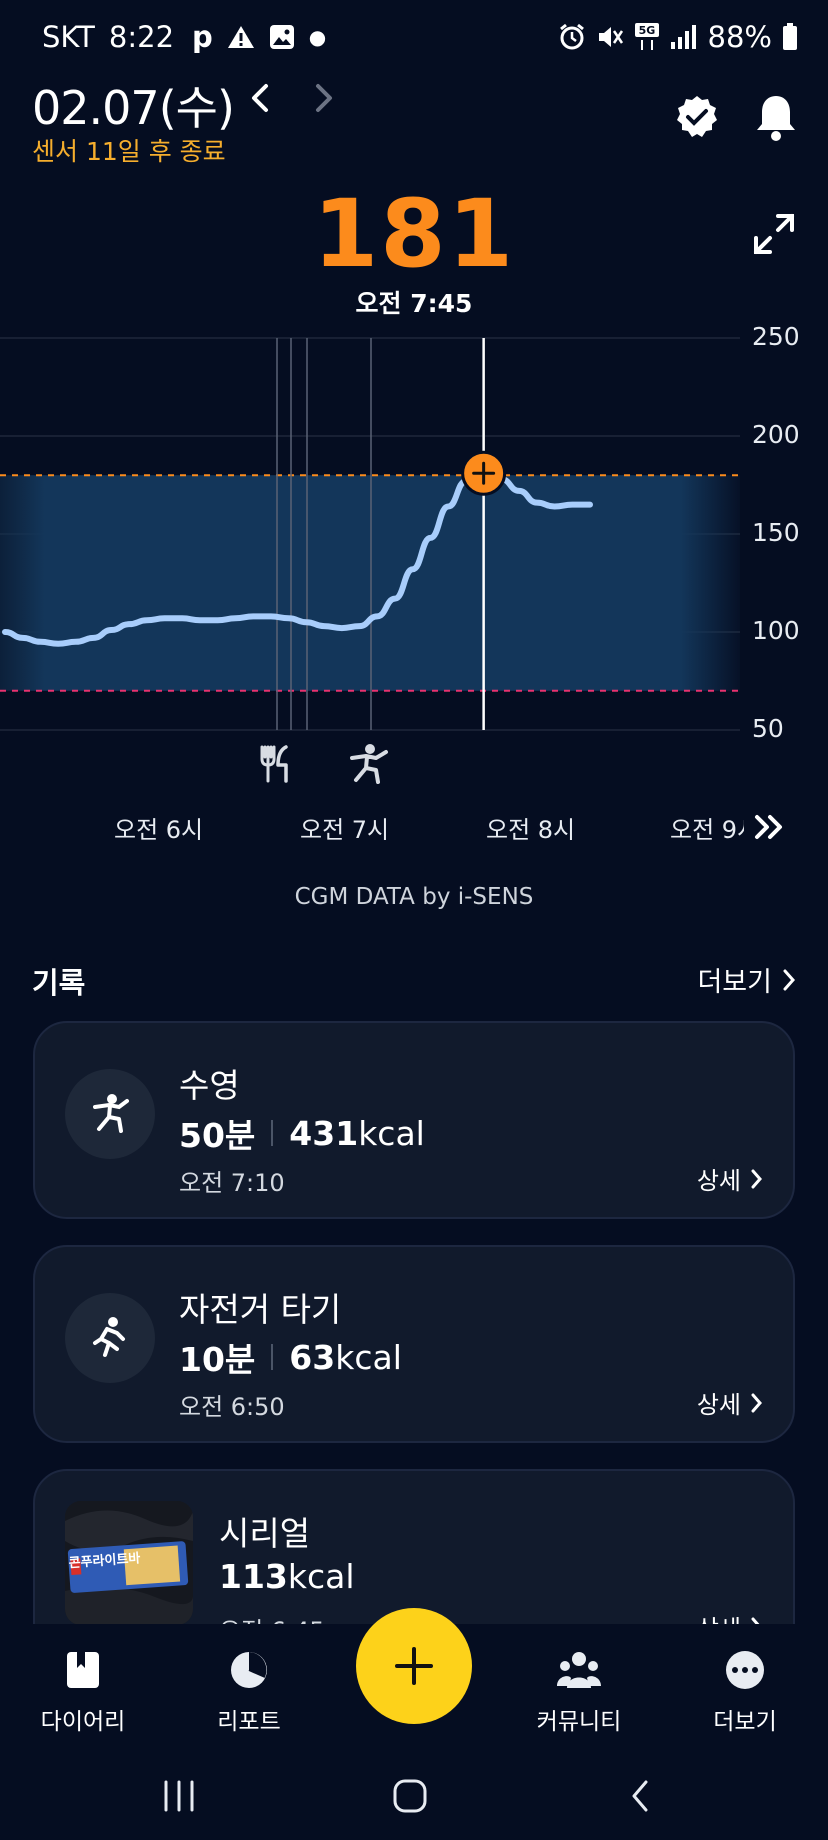 The height and width of the screenshot is (1840, 828). Describe the element at coordinates (217, 1359) in the screenshot. I see `record-duration: 10분` at that location.